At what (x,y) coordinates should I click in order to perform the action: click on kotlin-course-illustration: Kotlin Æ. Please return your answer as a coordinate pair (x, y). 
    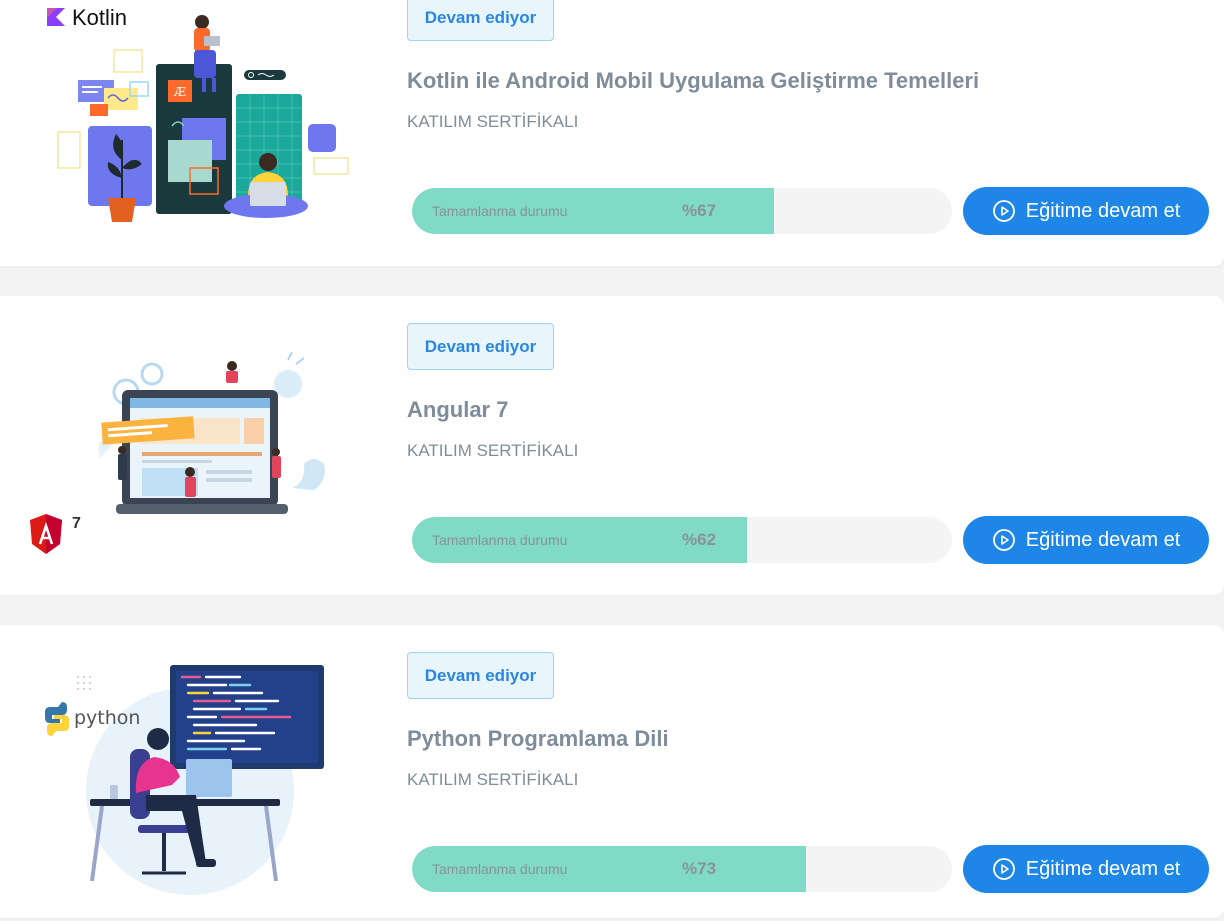
    Looking at the image, I should click on (198, 113).